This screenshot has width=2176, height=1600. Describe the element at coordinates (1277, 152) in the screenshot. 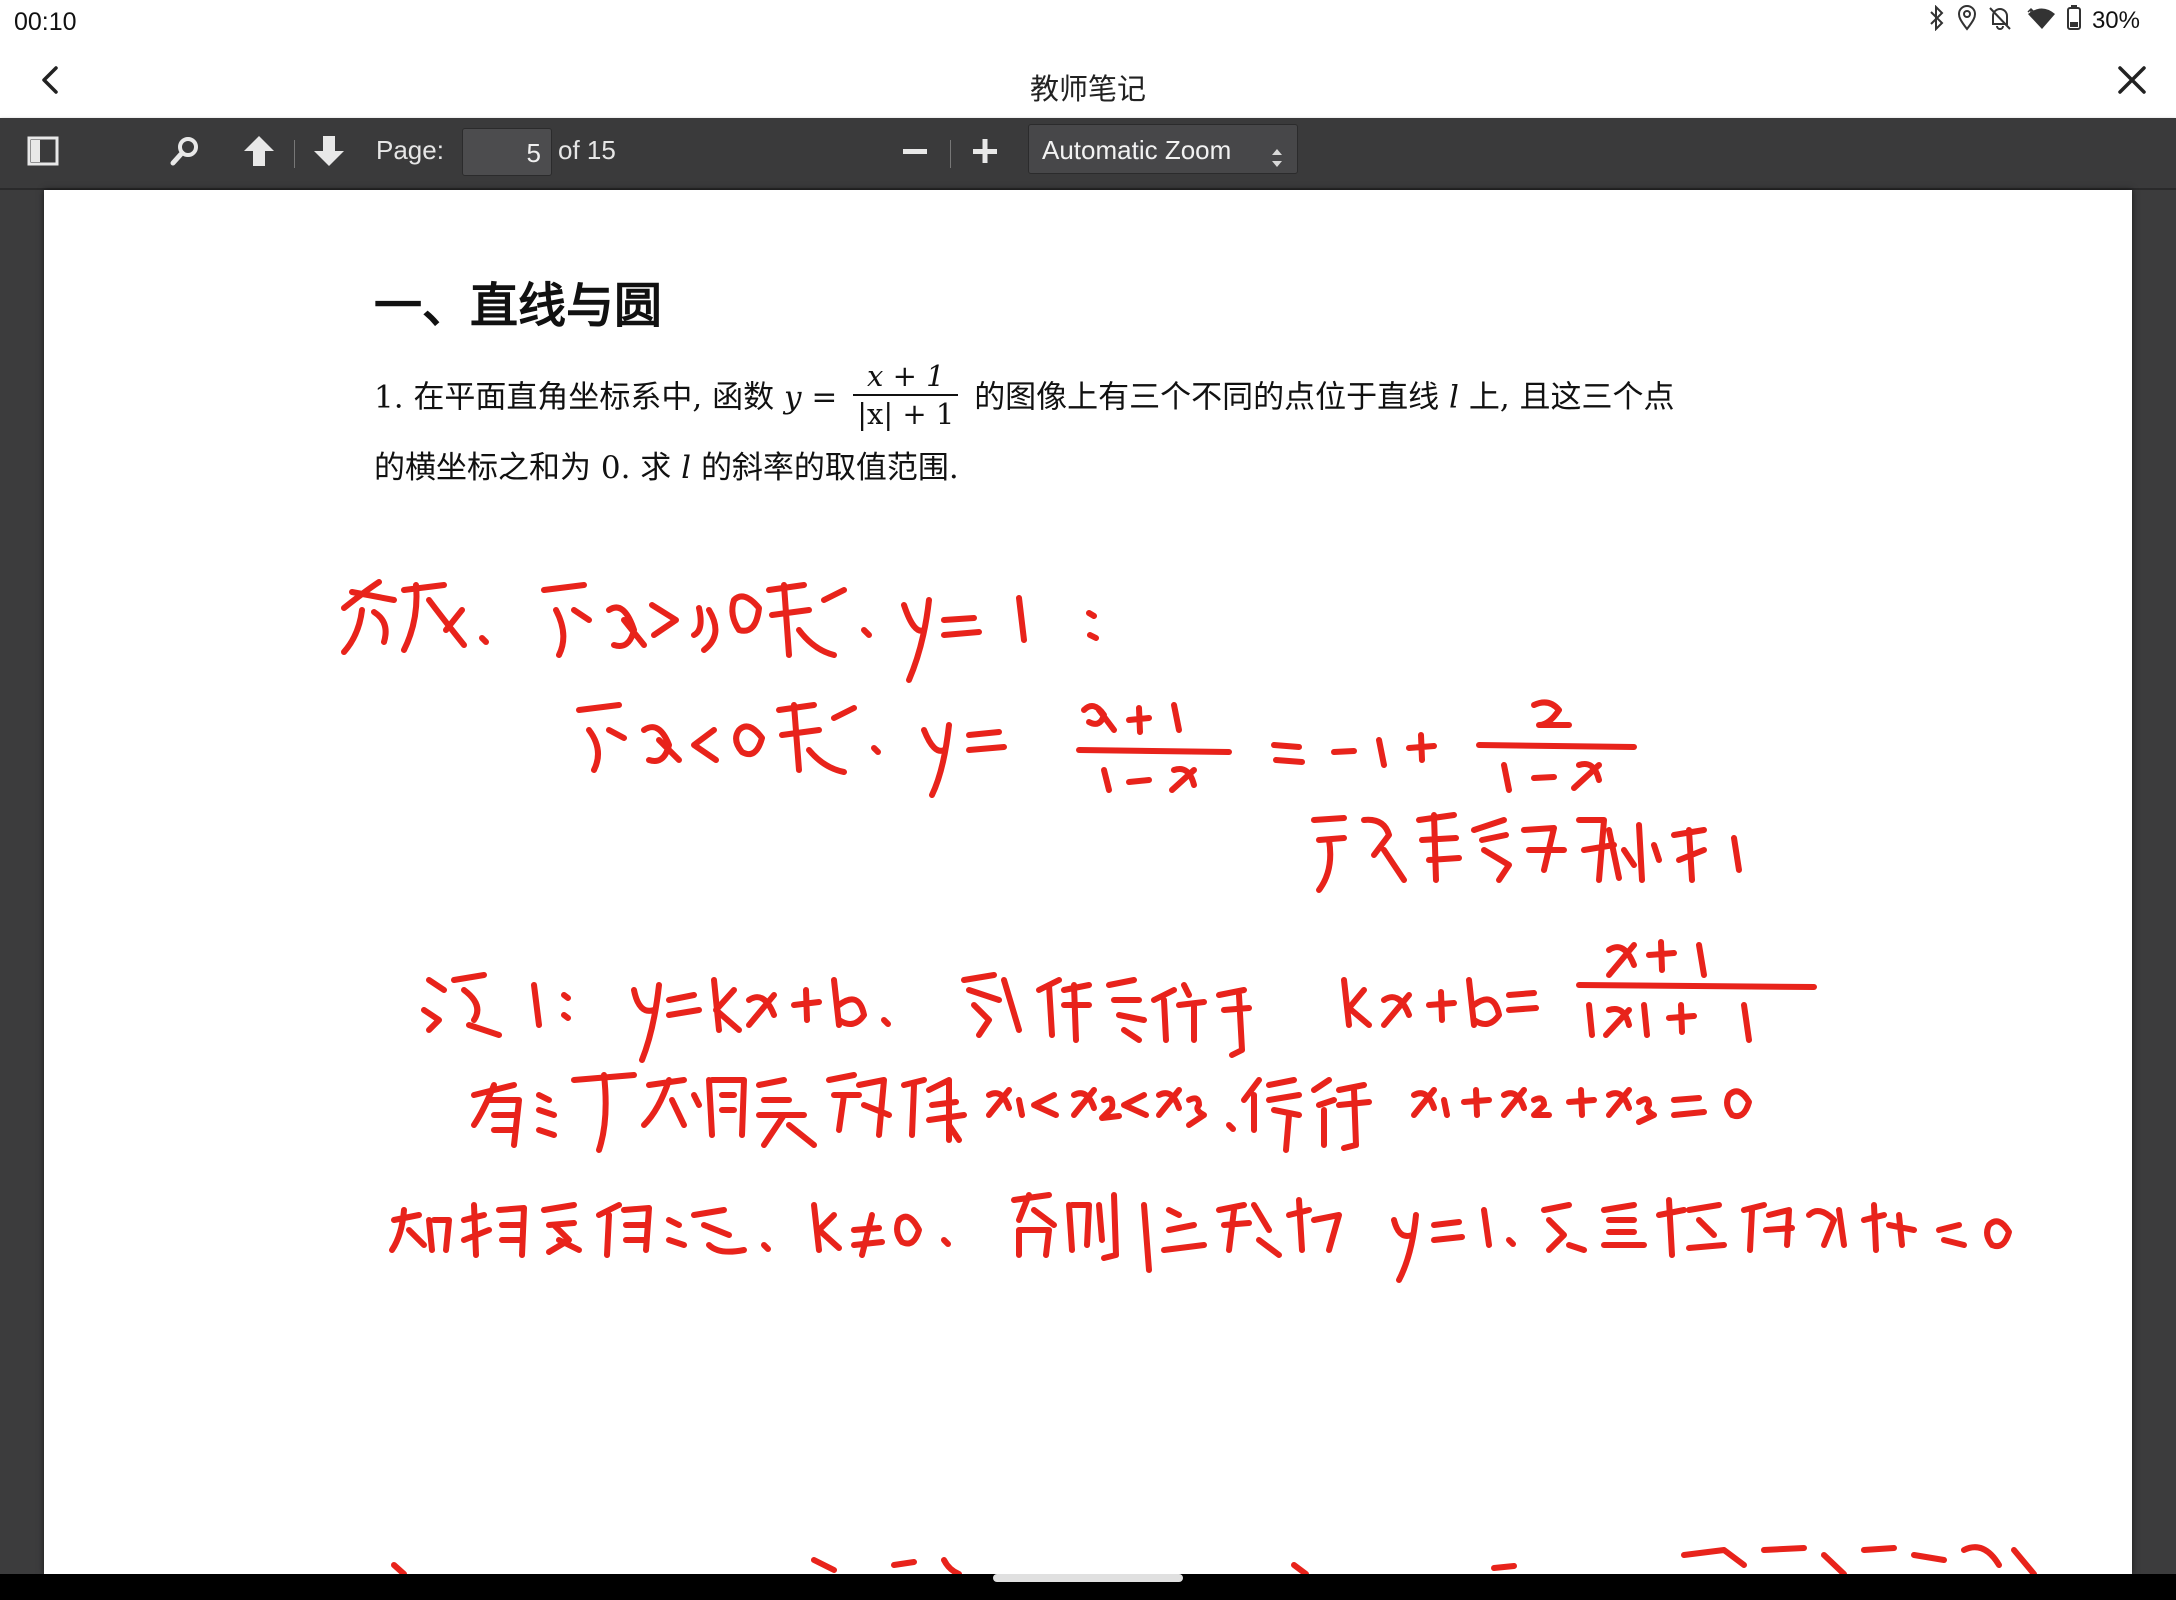

I see `select-caret-icon` at that location.